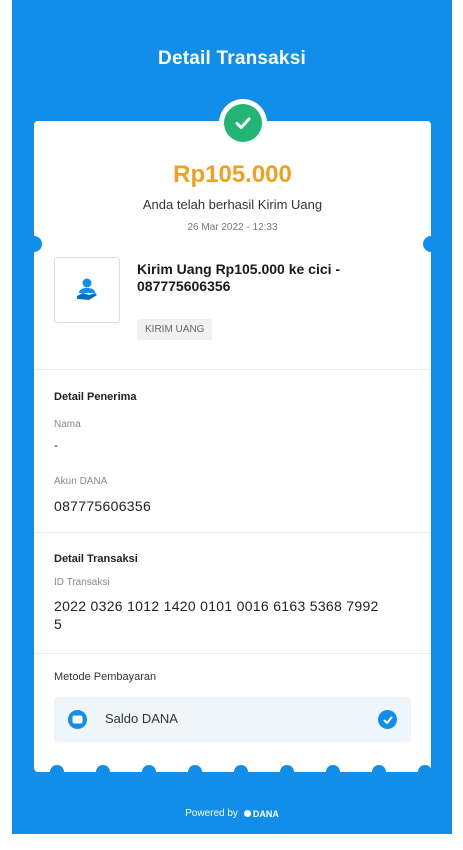  Describe the element at coordinates (103, 506) in the screenshot. I see `recipient-account-value: 087775606356` at that location.